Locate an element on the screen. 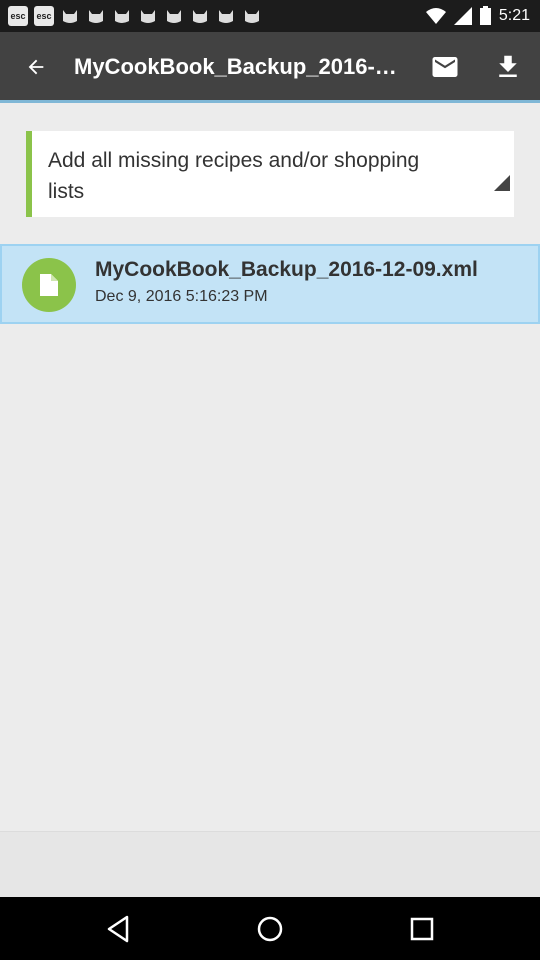 This screenshot has width=540, height=960. document-icon is located at coordinates (49, 285).